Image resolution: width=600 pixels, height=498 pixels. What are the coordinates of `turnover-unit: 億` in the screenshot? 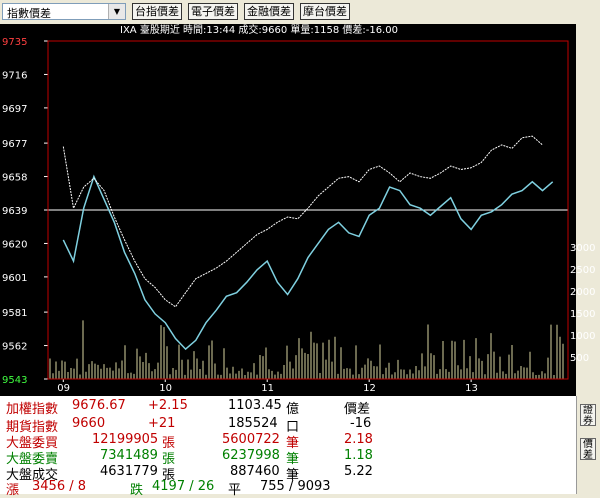 It's located at (293, 409).